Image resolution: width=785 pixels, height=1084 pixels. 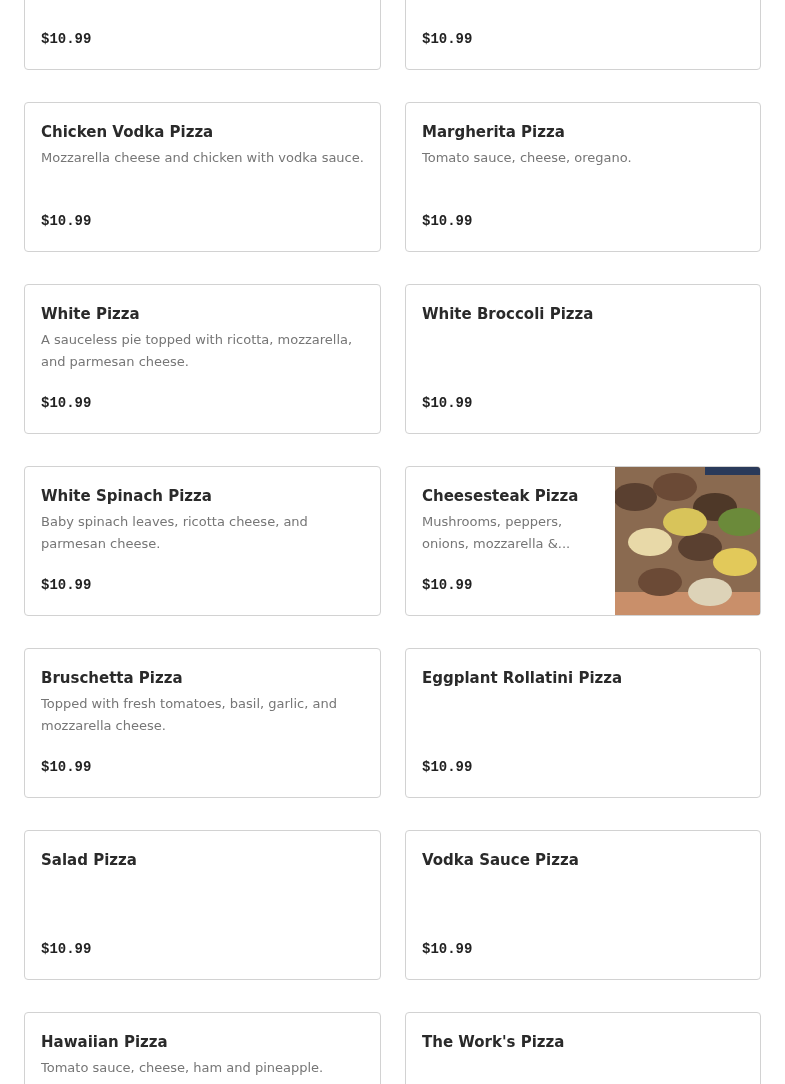 What do you see at coordinates (175, 533) in the screenshot?
I see `item-description: Baby spinach leaves, ricotta cheese, and parmesan cheese.` at bounding box center [175, 533].